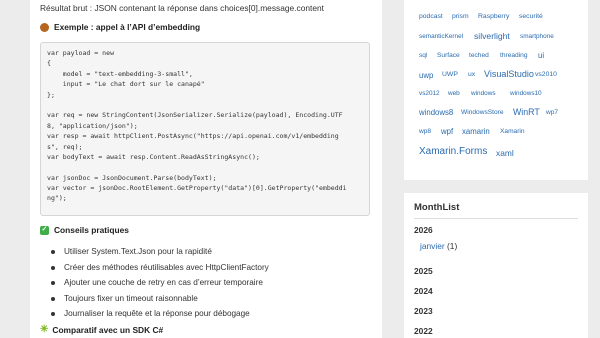 This screenshot has height=338, width=600. What do you see at coordinates (51, 94) in the screenshot?
I see `code-line: };` at bounding box center [51, 94].